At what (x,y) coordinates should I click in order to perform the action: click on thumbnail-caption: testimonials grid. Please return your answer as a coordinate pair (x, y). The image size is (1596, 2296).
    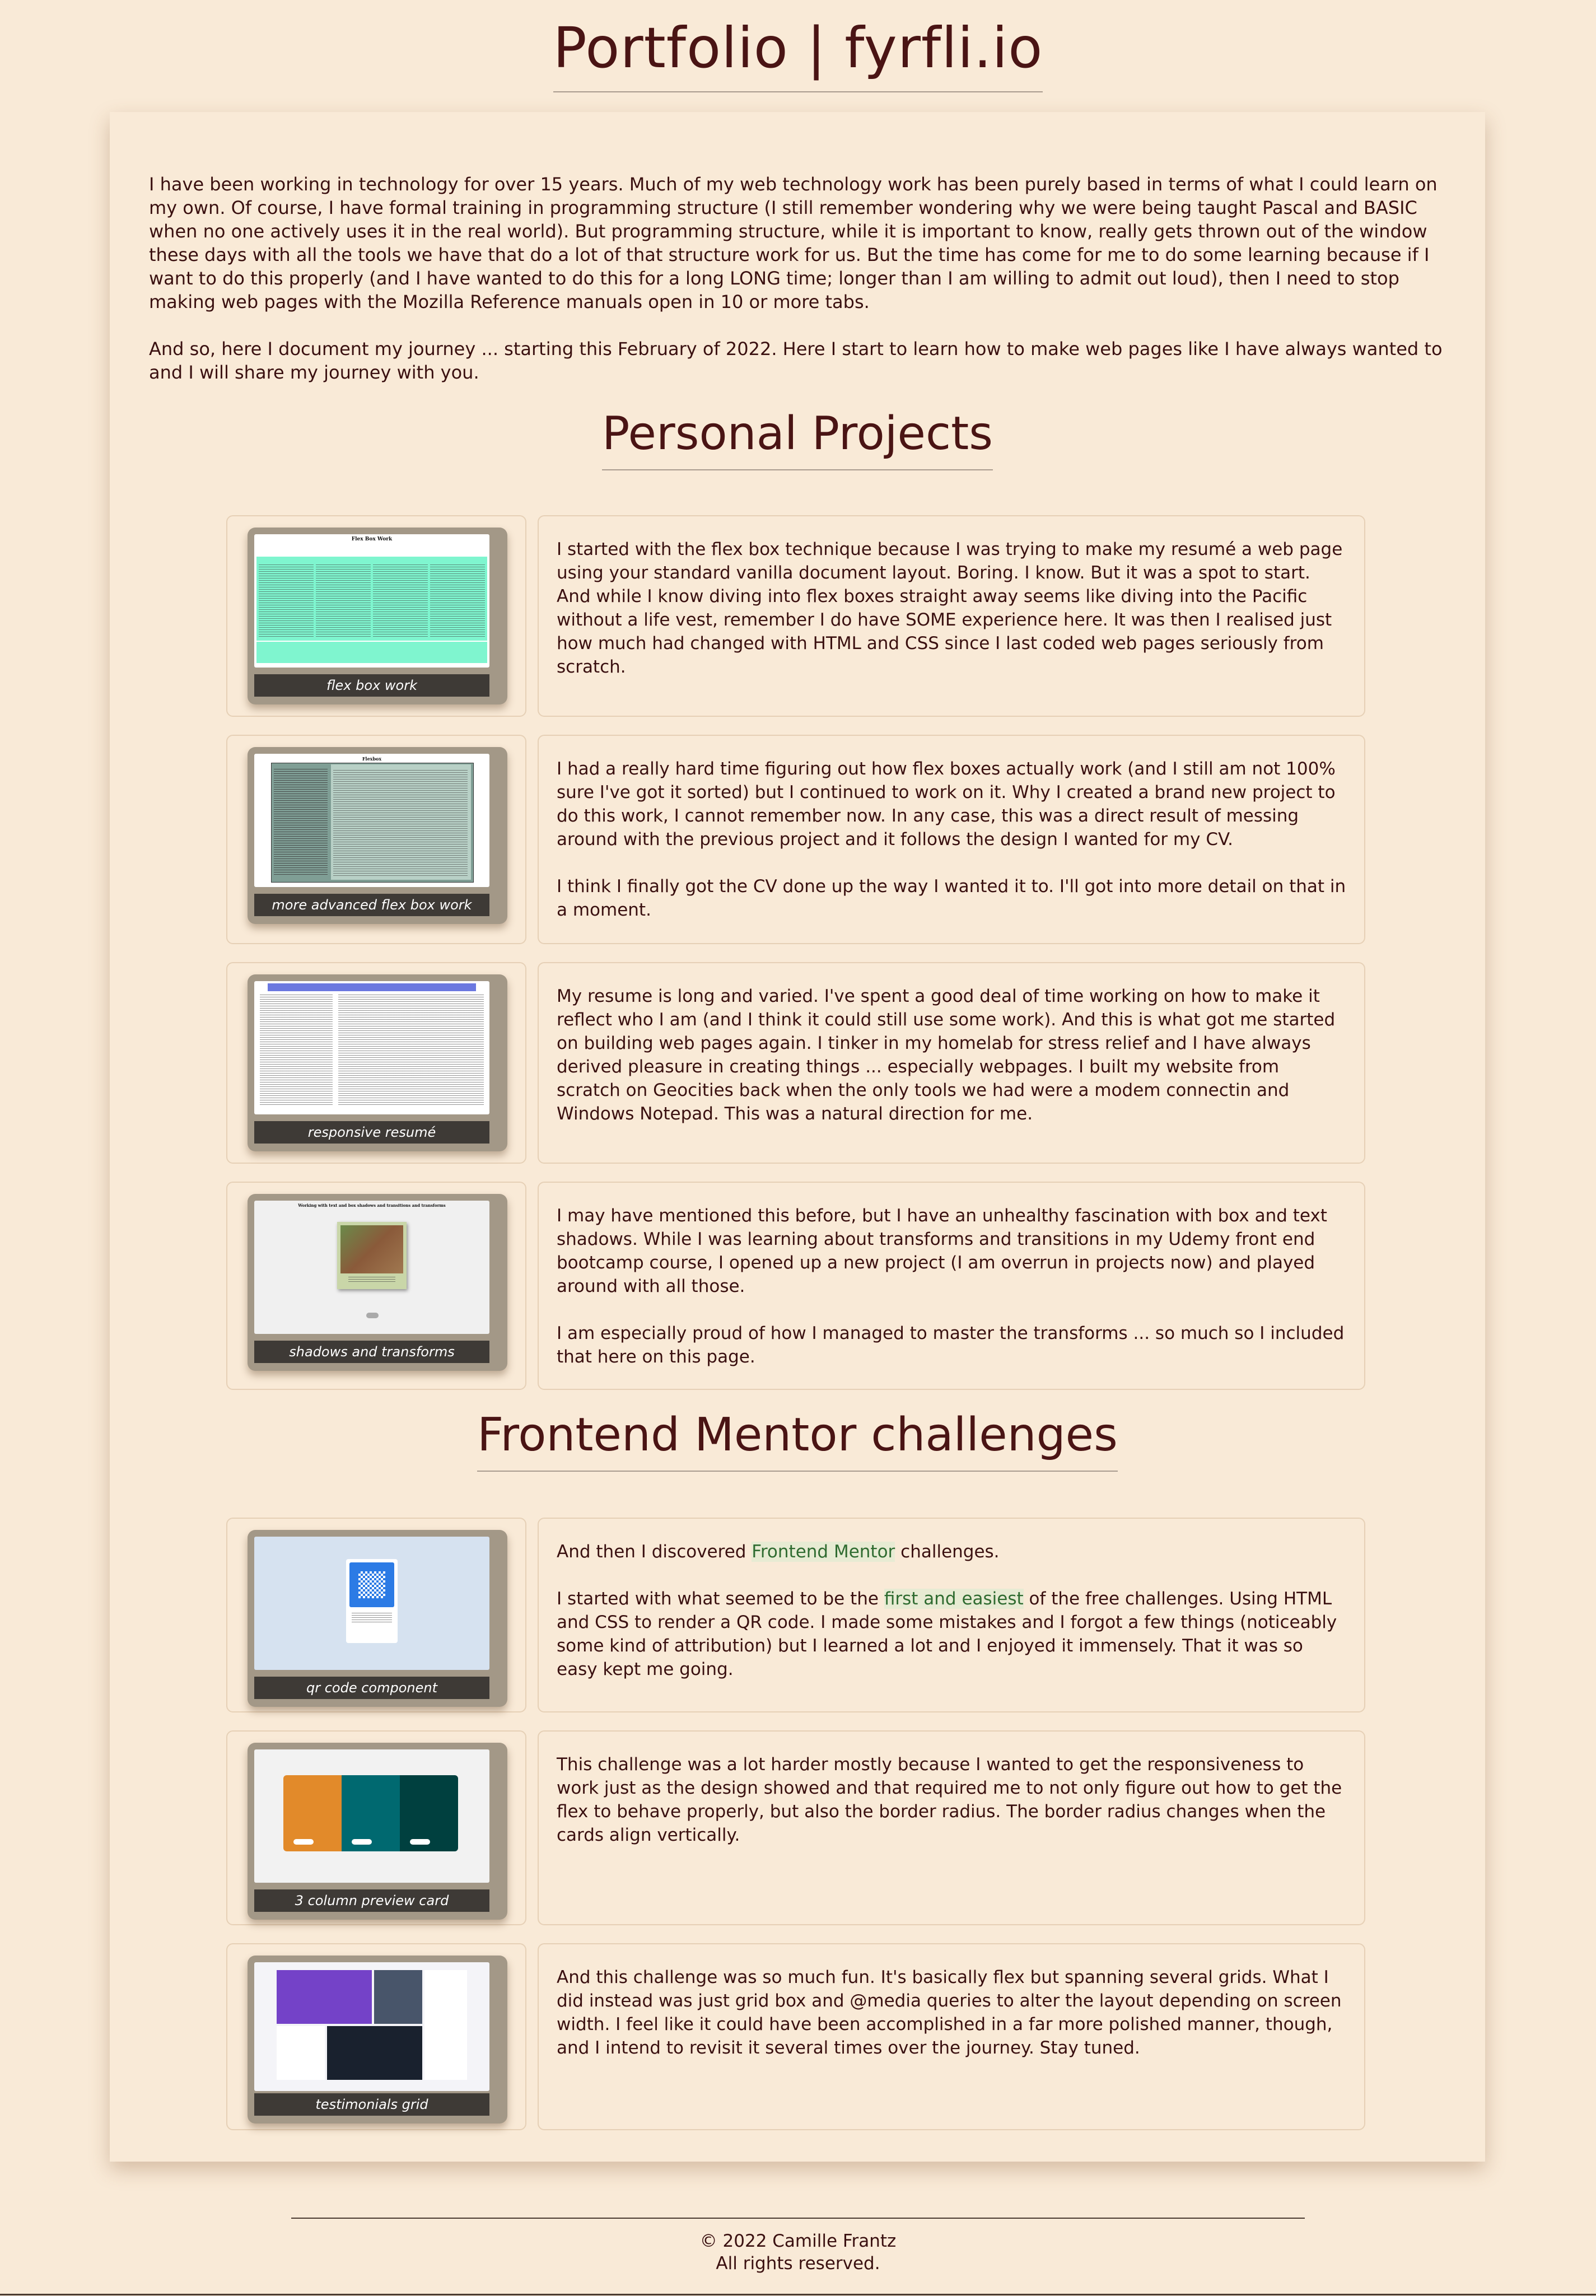
    Looking at the image, I should click on (372, 2105).